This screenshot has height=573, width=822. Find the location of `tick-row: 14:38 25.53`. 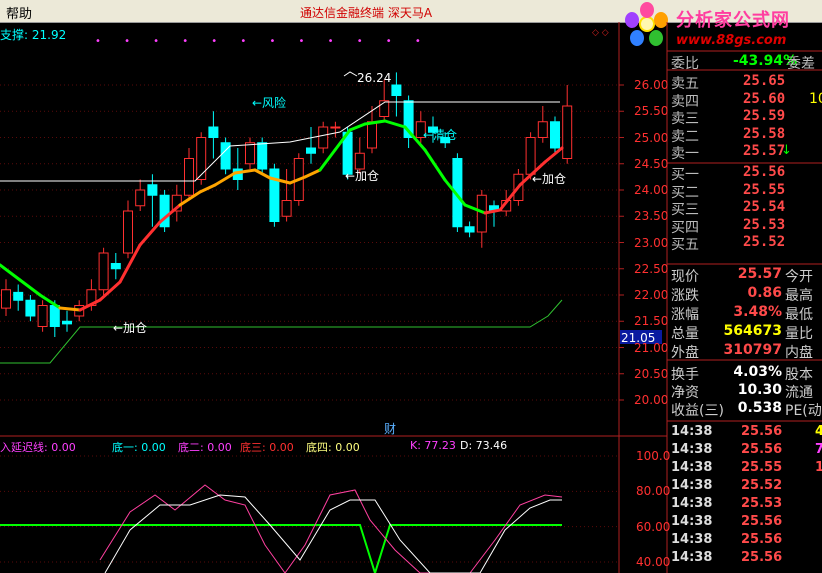

tick-row: 14:38 25.53 is located at coordinates (727, 503).